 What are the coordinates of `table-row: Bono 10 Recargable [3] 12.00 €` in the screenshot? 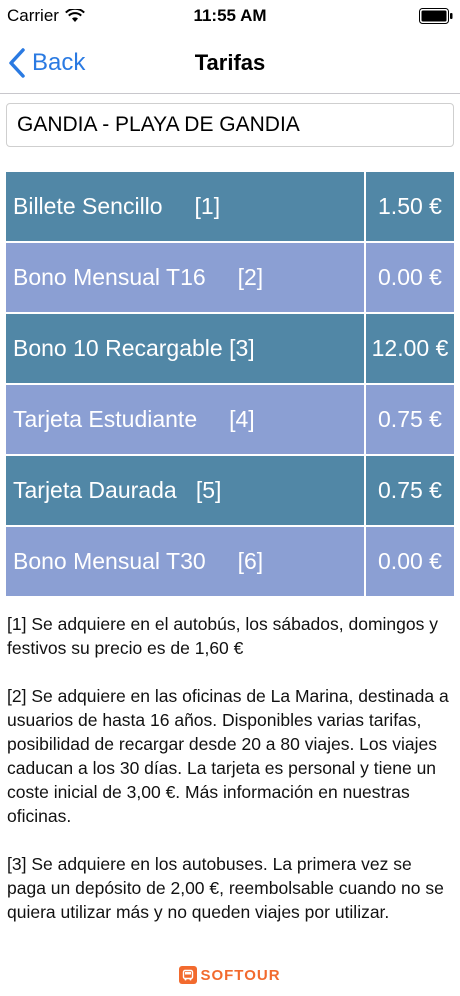 It's located at (230, 348).